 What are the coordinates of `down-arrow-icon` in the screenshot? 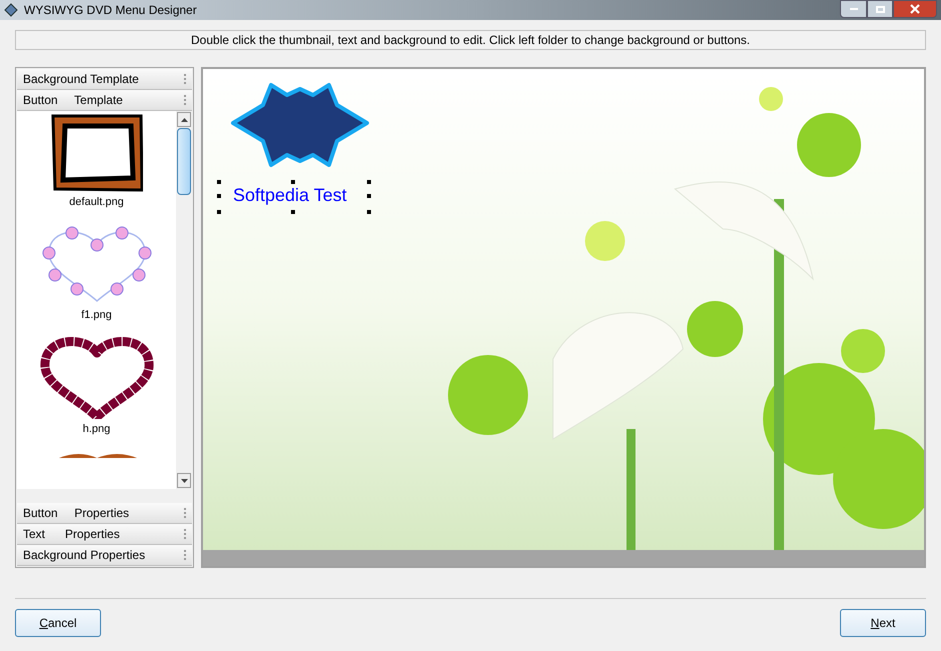 It's located at (184, 480).